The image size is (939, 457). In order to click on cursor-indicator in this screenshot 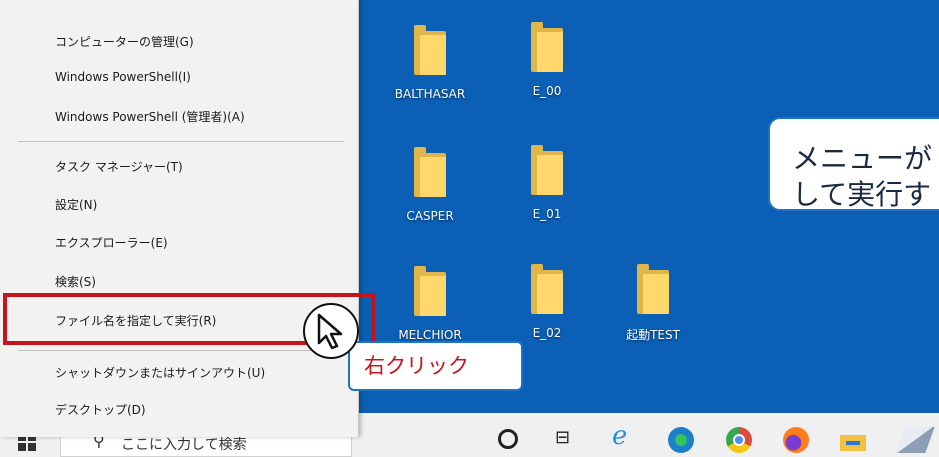, I will do `click(331, 331)`.